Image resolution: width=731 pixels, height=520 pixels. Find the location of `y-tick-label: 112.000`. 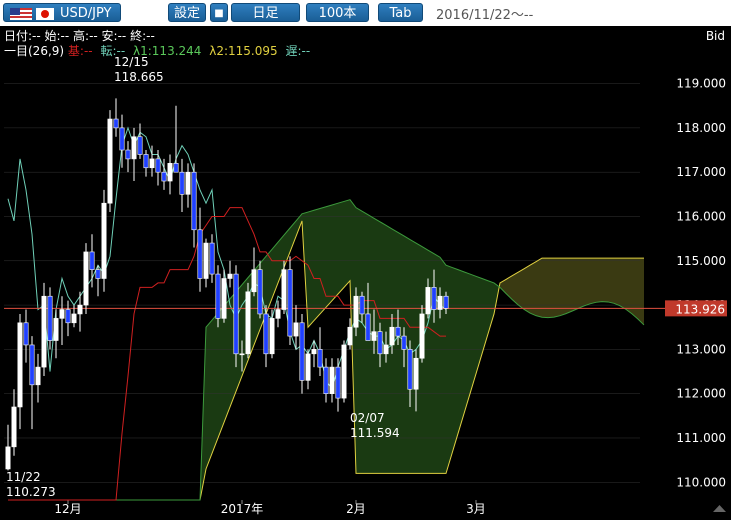

y-tick-label: 112.000 is located at coordinates (701, 394).